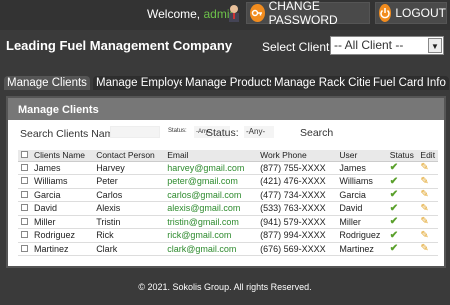  What do you see at coordinates (63, 235) in the screenshot?
I see `client-name: Rodriguez` at bounding box center [63, 235].